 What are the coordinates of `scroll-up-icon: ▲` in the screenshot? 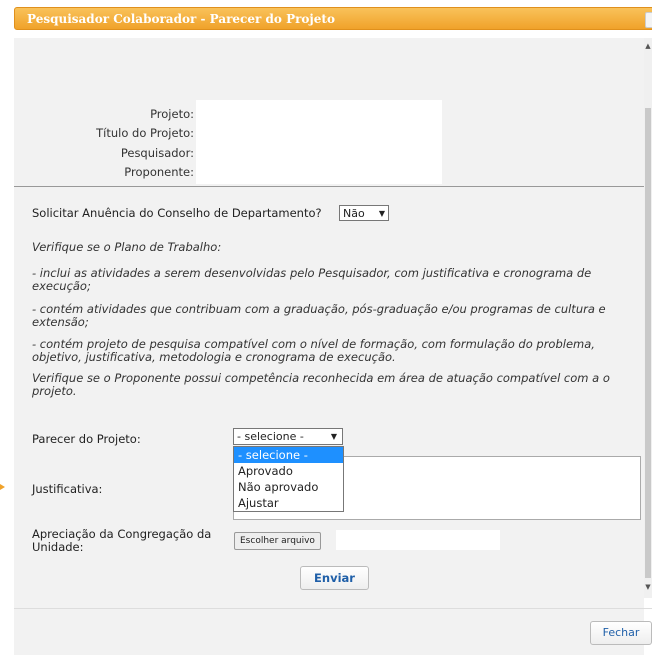 It's located at (648, 46).